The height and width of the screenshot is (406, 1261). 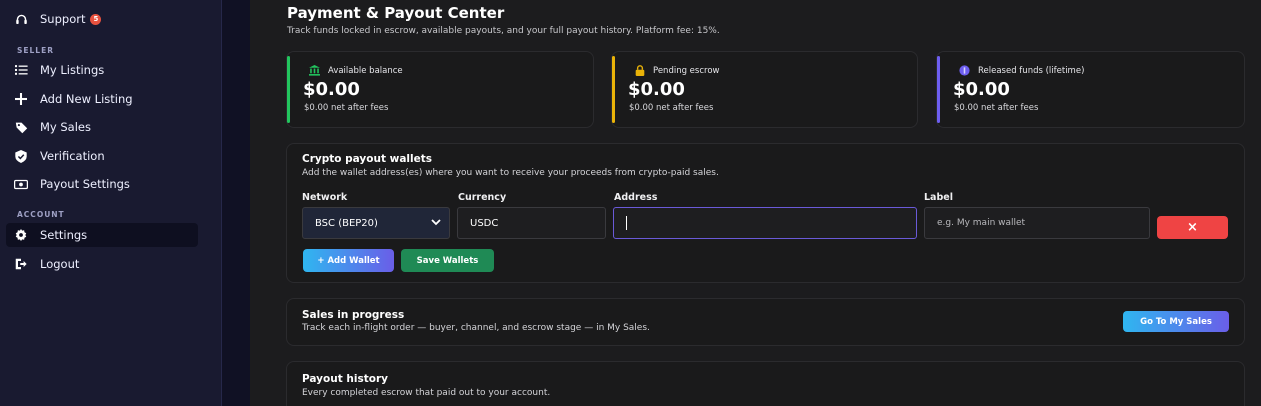 I want to click on currency-label: Currency, so click(x=482, y=197).